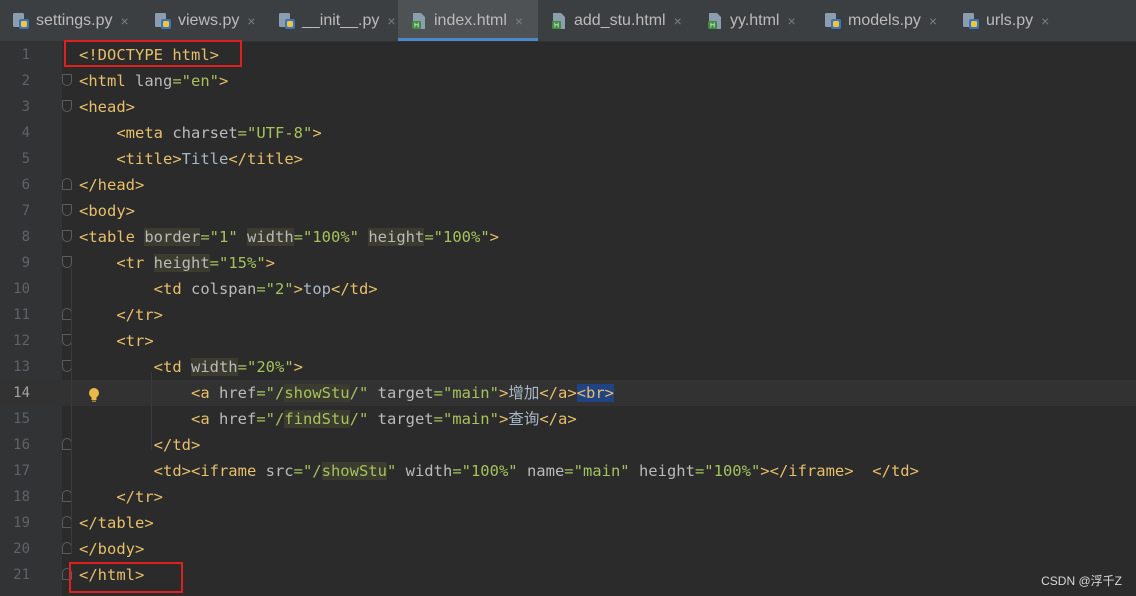  I want to click on code-line: 16 </td>, so click(568, 445).